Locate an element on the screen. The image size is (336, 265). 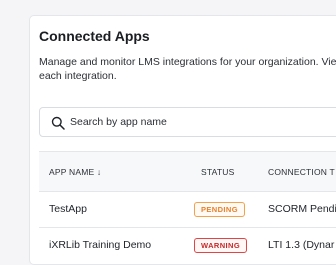
page-title: Connected Apps is located at coordinates (94, 36).